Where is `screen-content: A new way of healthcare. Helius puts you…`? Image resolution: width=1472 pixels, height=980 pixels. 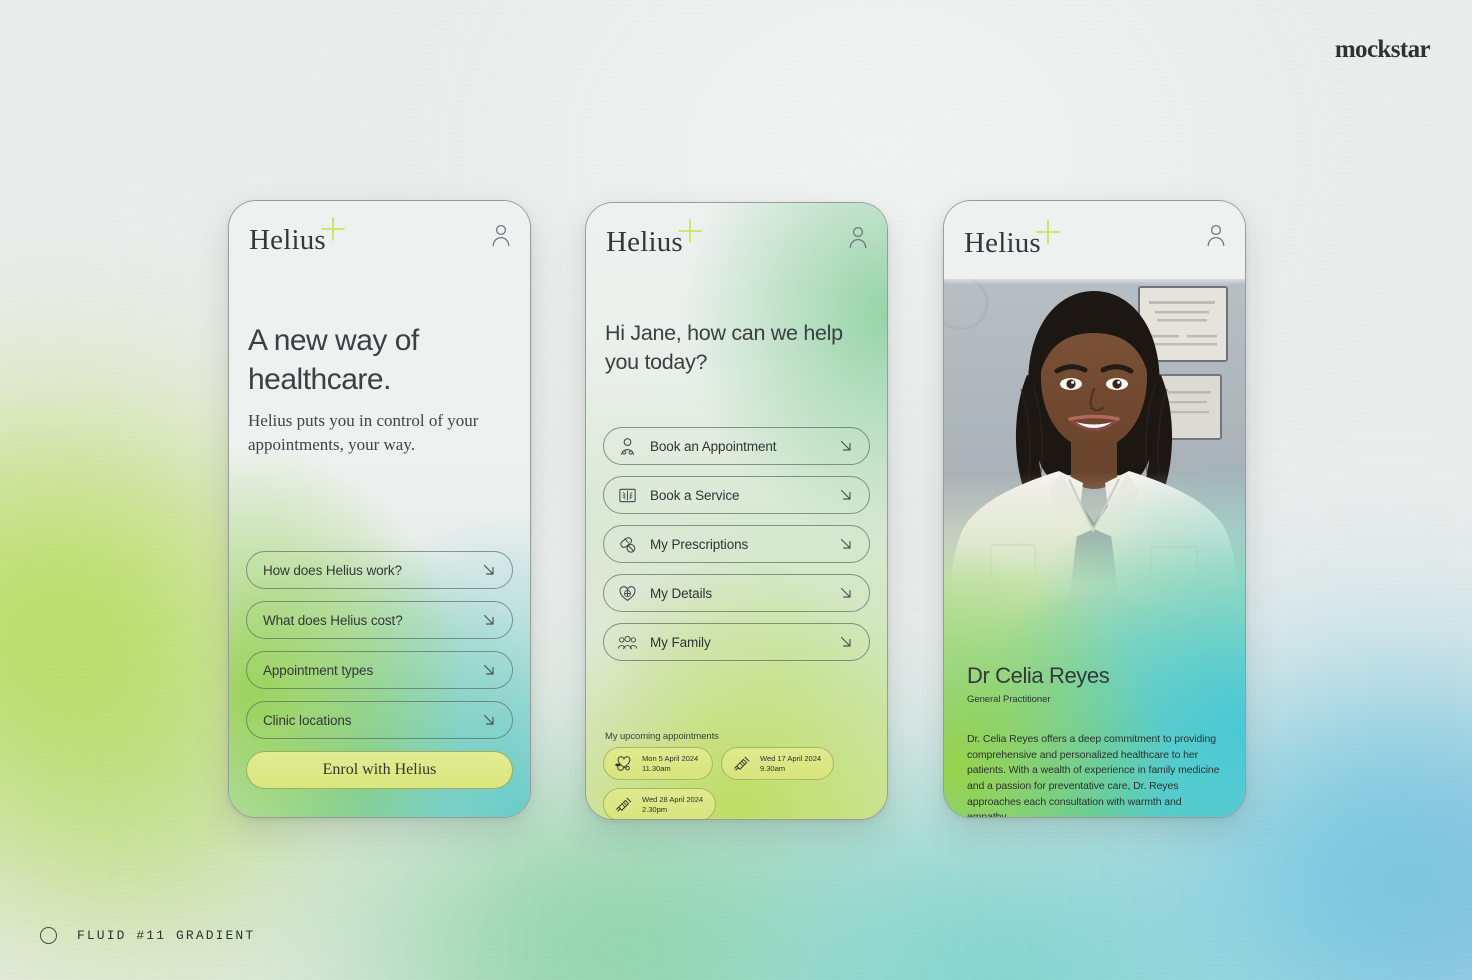 screen-content: A new way of healthcare. Helius puts you… is located at coordinates (379, 548).